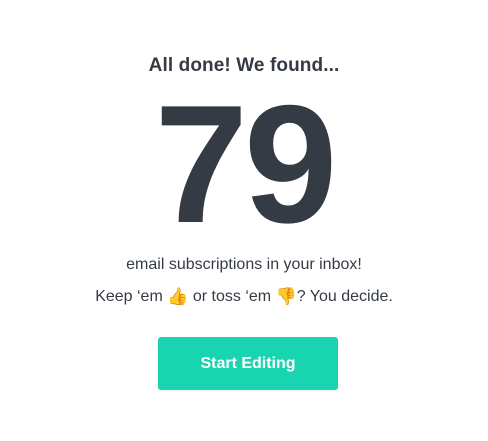  I want to click on thumbs-down-icon: 👎, so click(286, 297).